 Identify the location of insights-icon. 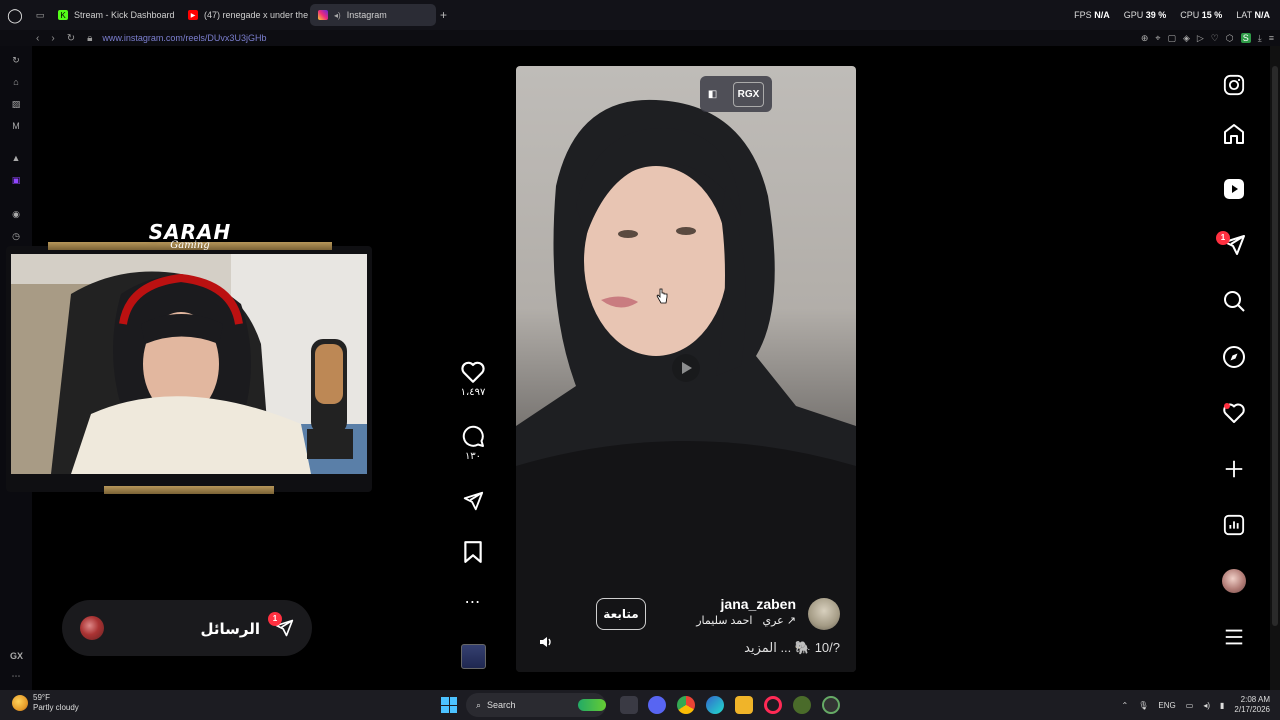
(1234, 525).